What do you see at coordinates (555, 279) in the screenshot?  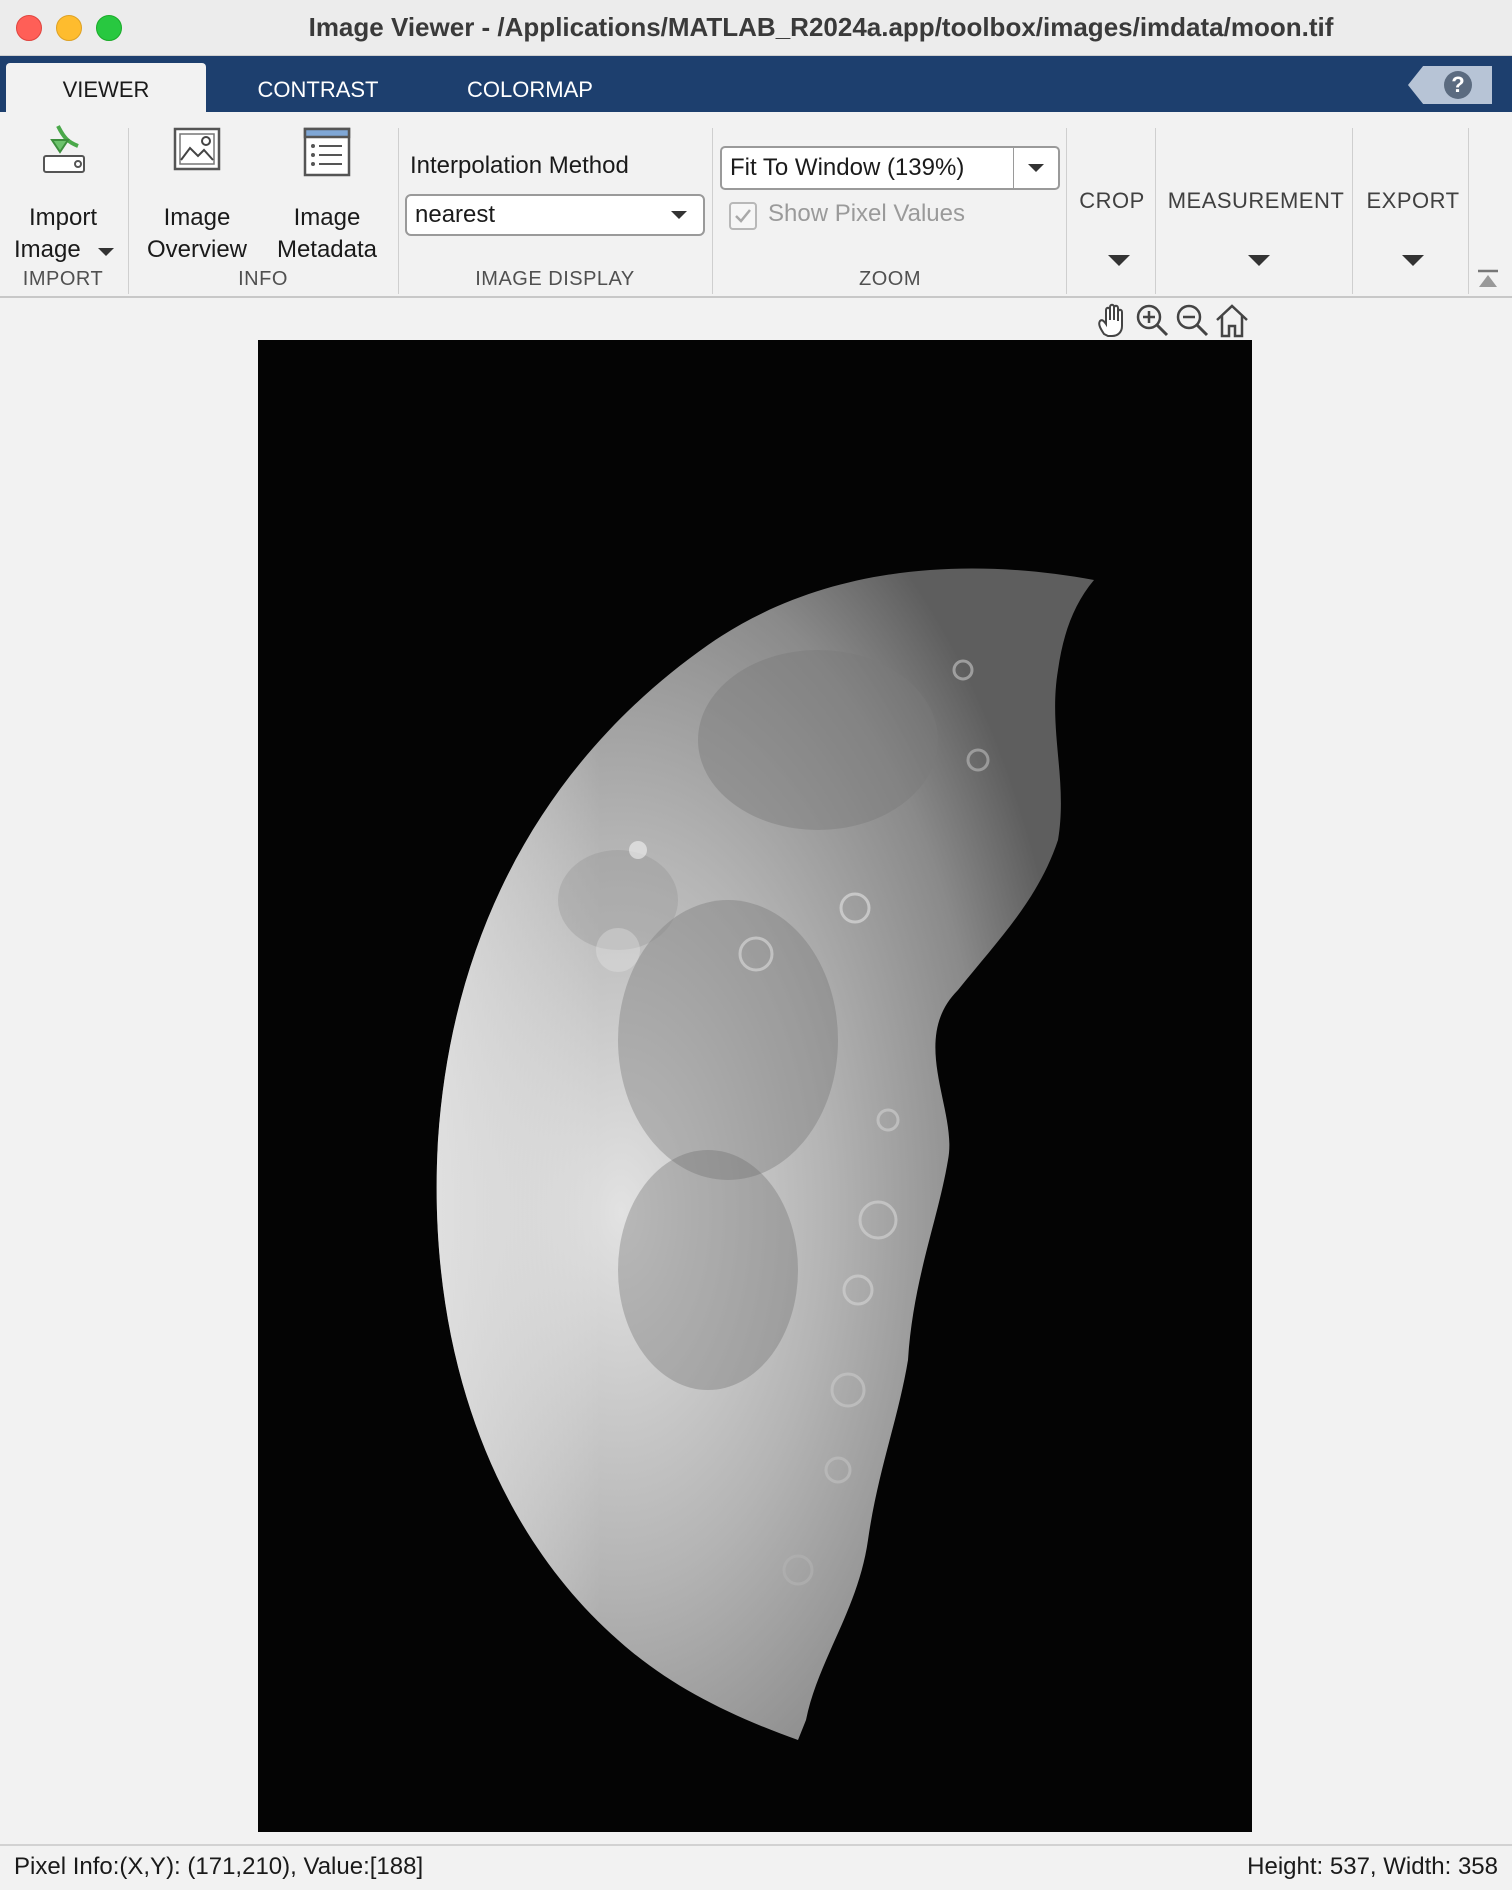 I see `section-label-image-display: IMAGE DISPLAY` at bounding box center [555, 279].